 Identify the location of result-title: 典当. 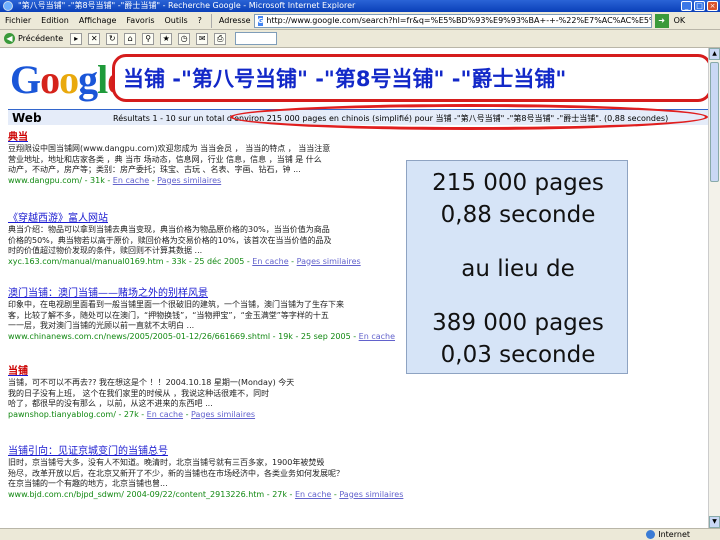
(198, 138).